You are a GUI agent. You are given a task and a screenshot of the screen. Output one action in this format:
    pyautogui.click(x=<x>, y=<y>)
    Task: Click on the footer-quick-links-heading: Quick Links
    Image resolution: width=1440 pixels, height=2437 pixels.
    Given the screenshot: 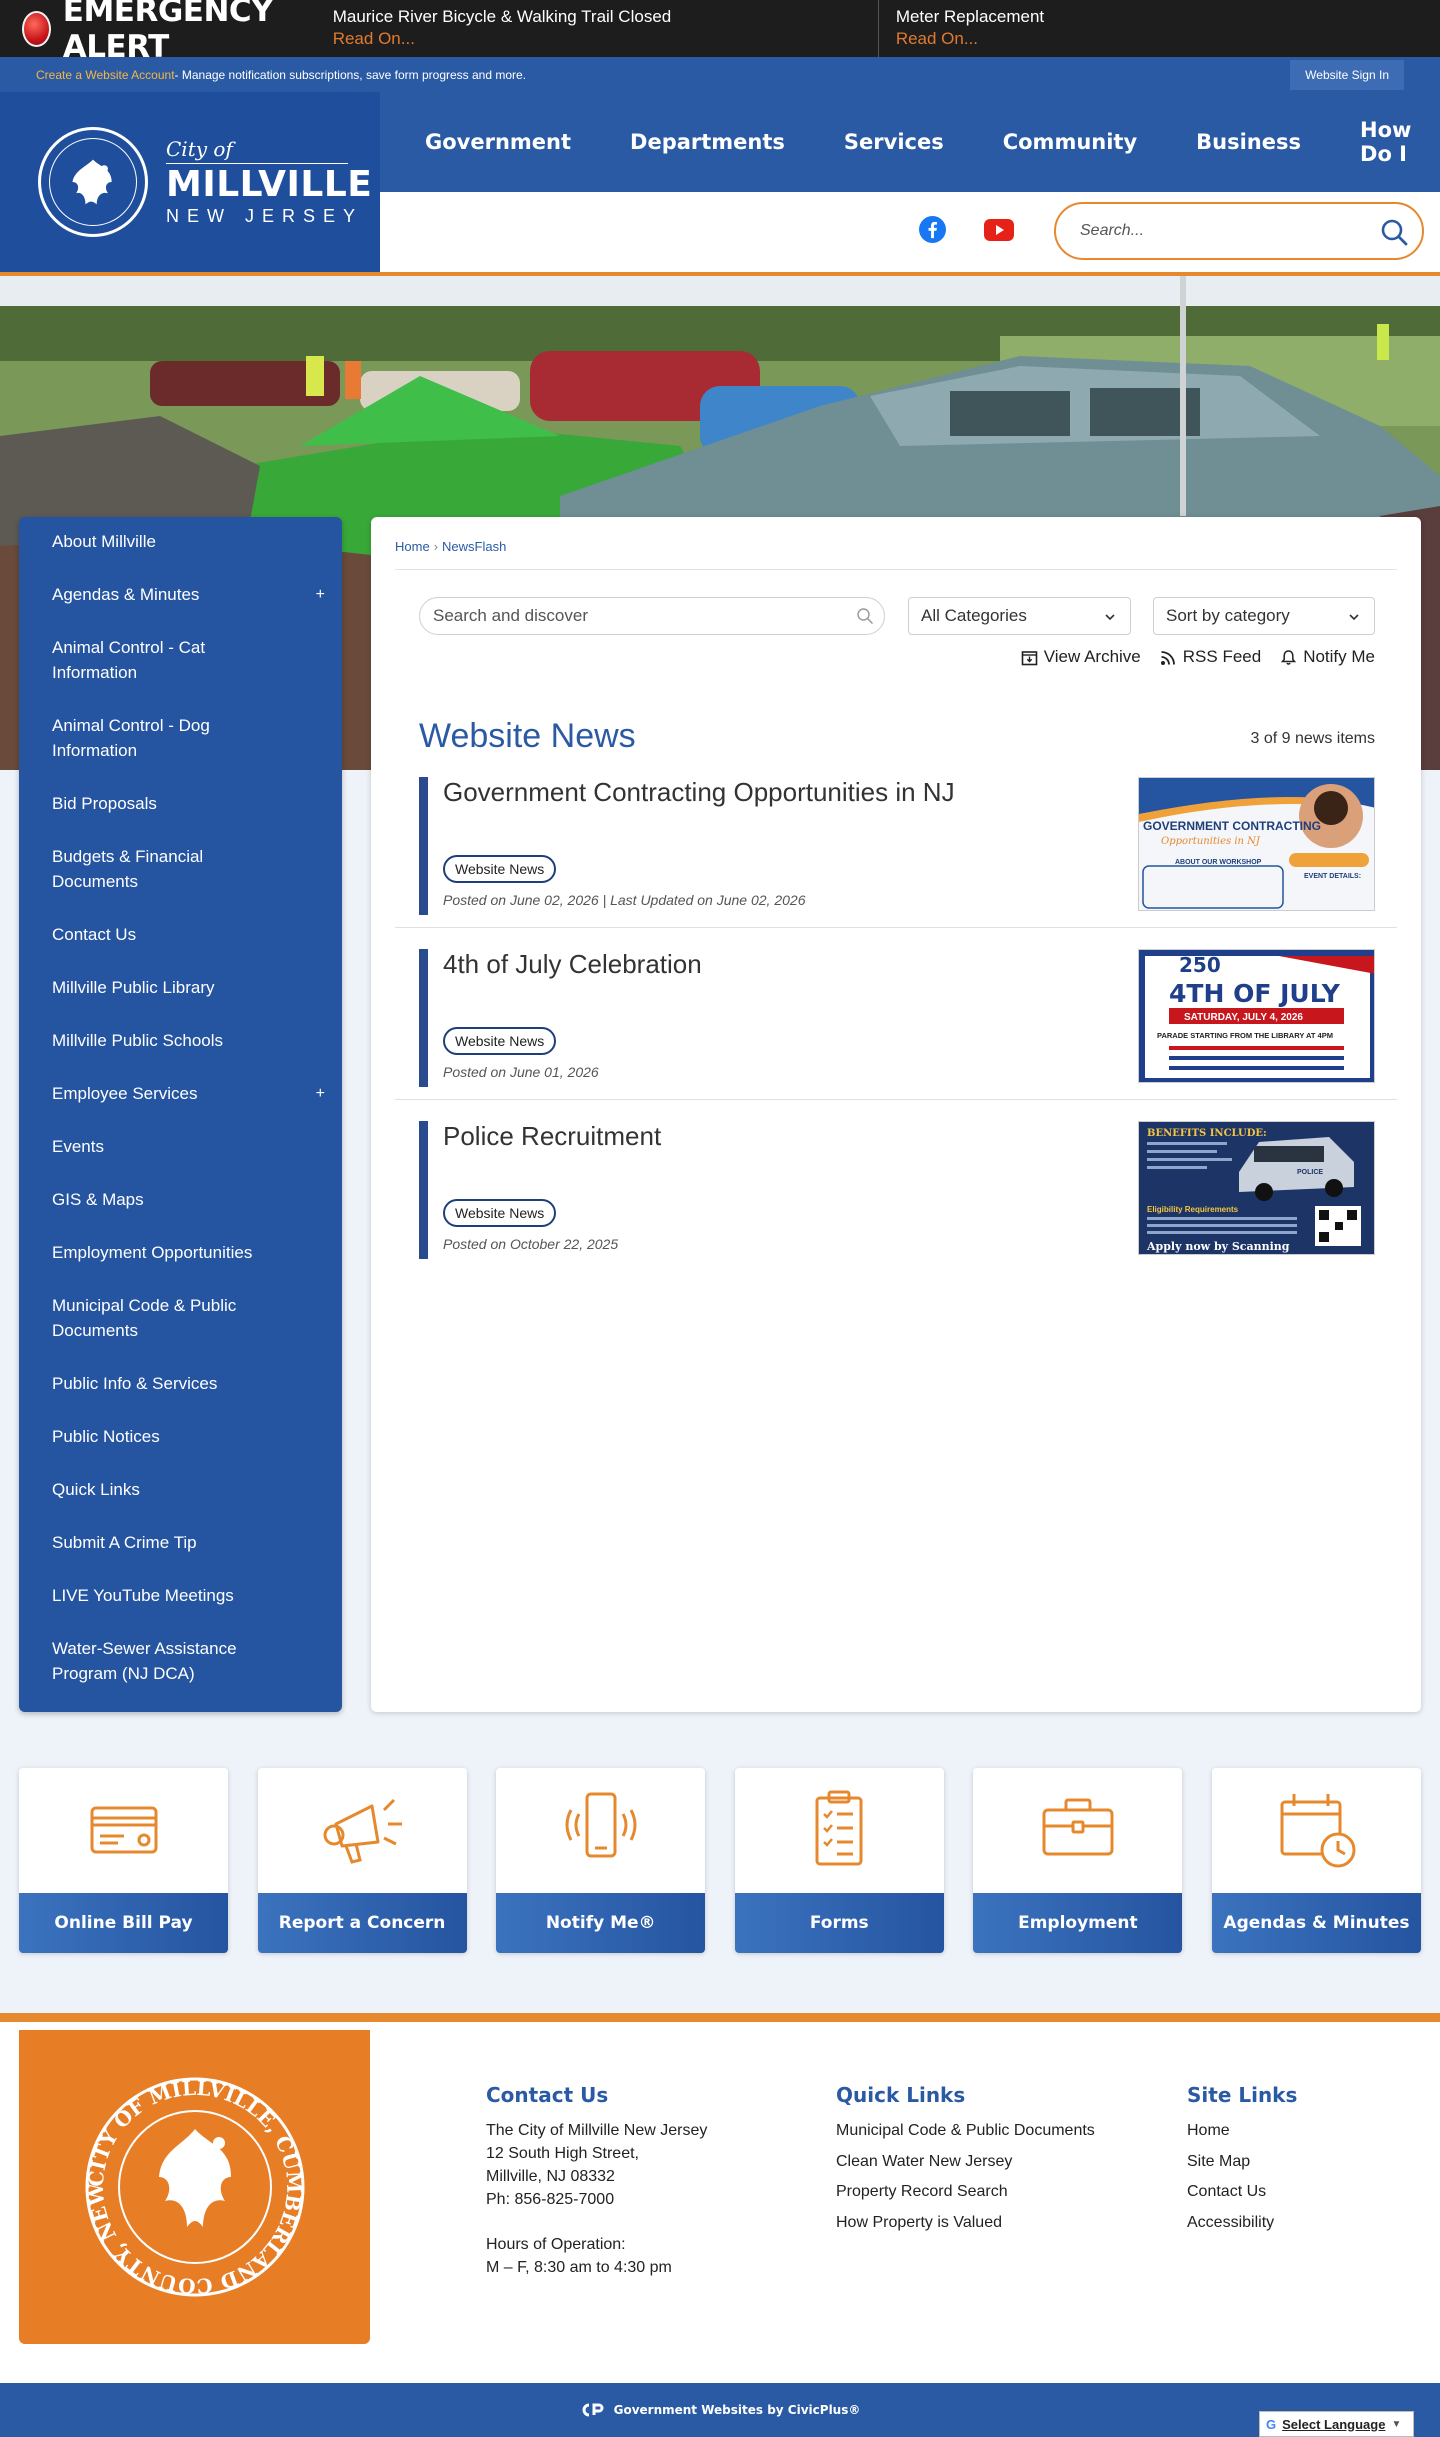 What is the action you would take?
    pyautogui.click(x=901, y=2095)
    